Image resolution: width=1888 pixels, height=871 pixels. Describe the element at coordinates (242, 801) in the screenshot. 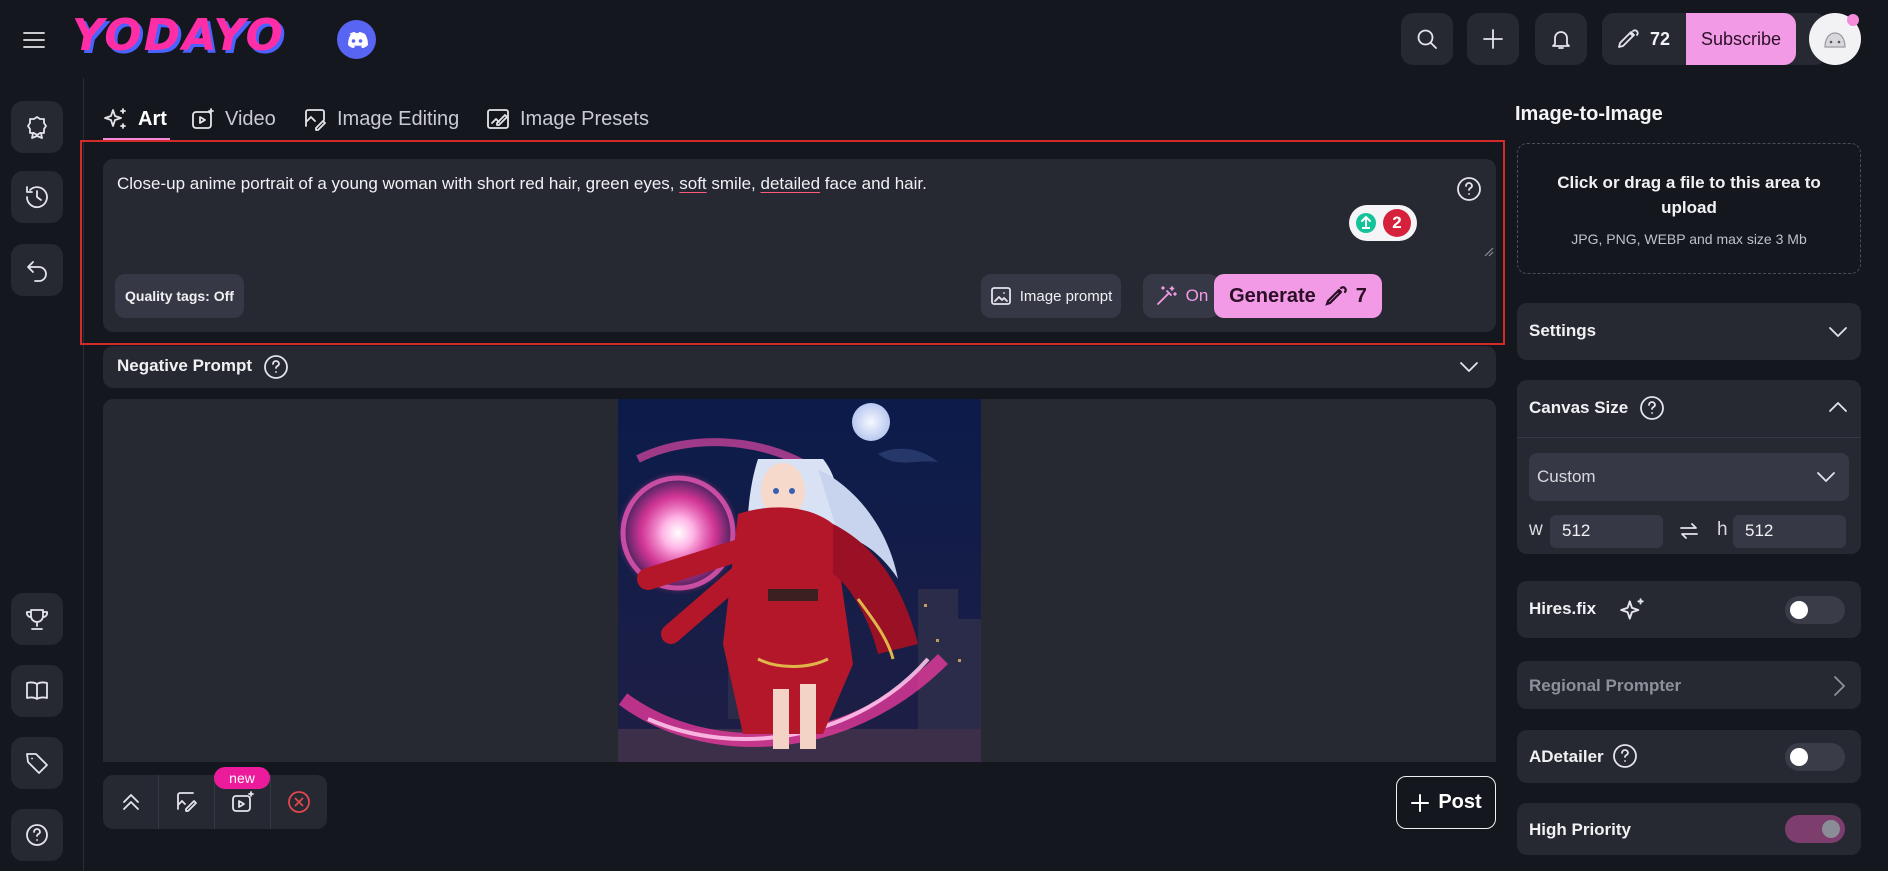

I see `video-sparkle-icon` at that location.